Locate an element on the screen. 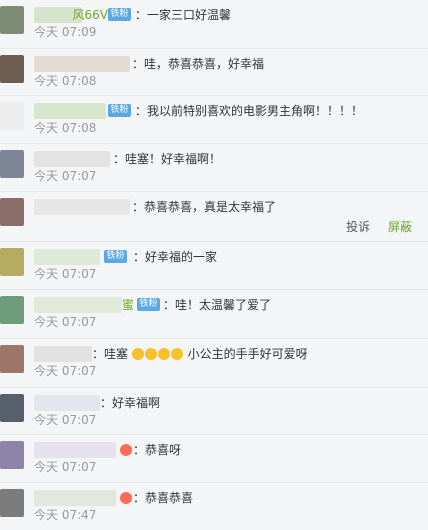 The width and height of the screenshot is (428, 530). comment-text: ：恭喜呀 is located at coordinates (150, 450).